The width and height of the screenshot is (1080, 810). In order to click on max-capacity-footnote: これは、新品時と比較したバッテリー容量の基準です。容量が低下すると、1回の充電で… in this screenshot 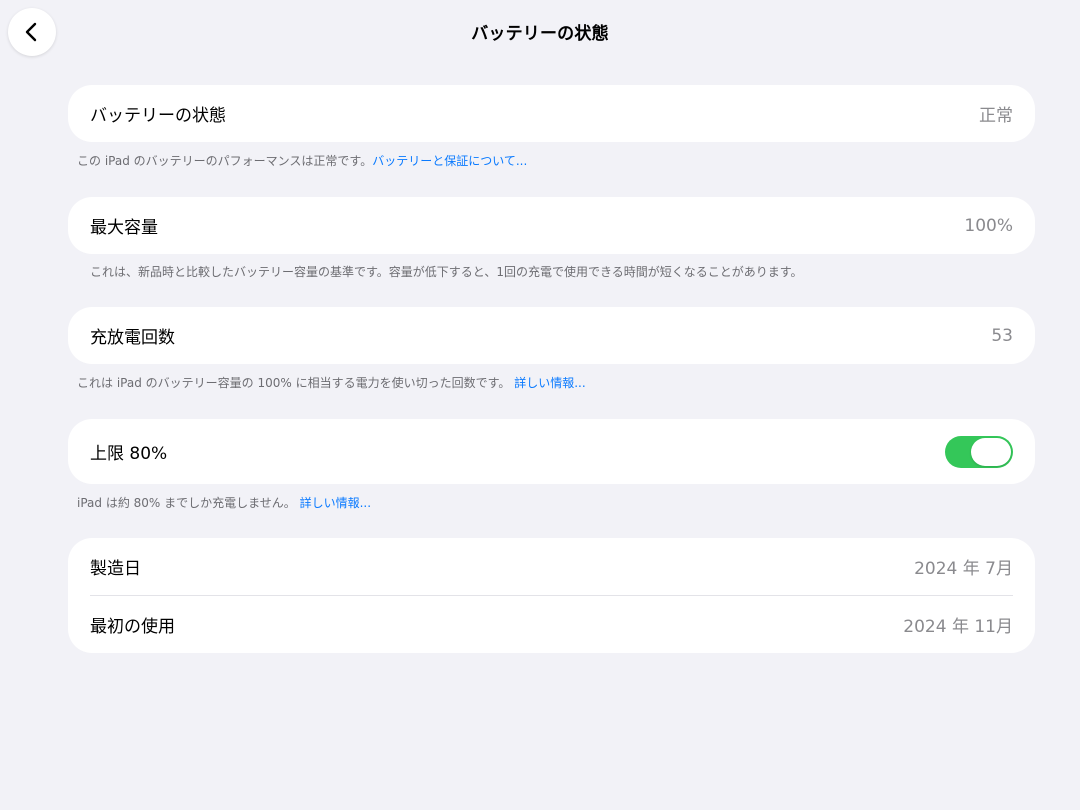, I will do `click(446, 271)`.